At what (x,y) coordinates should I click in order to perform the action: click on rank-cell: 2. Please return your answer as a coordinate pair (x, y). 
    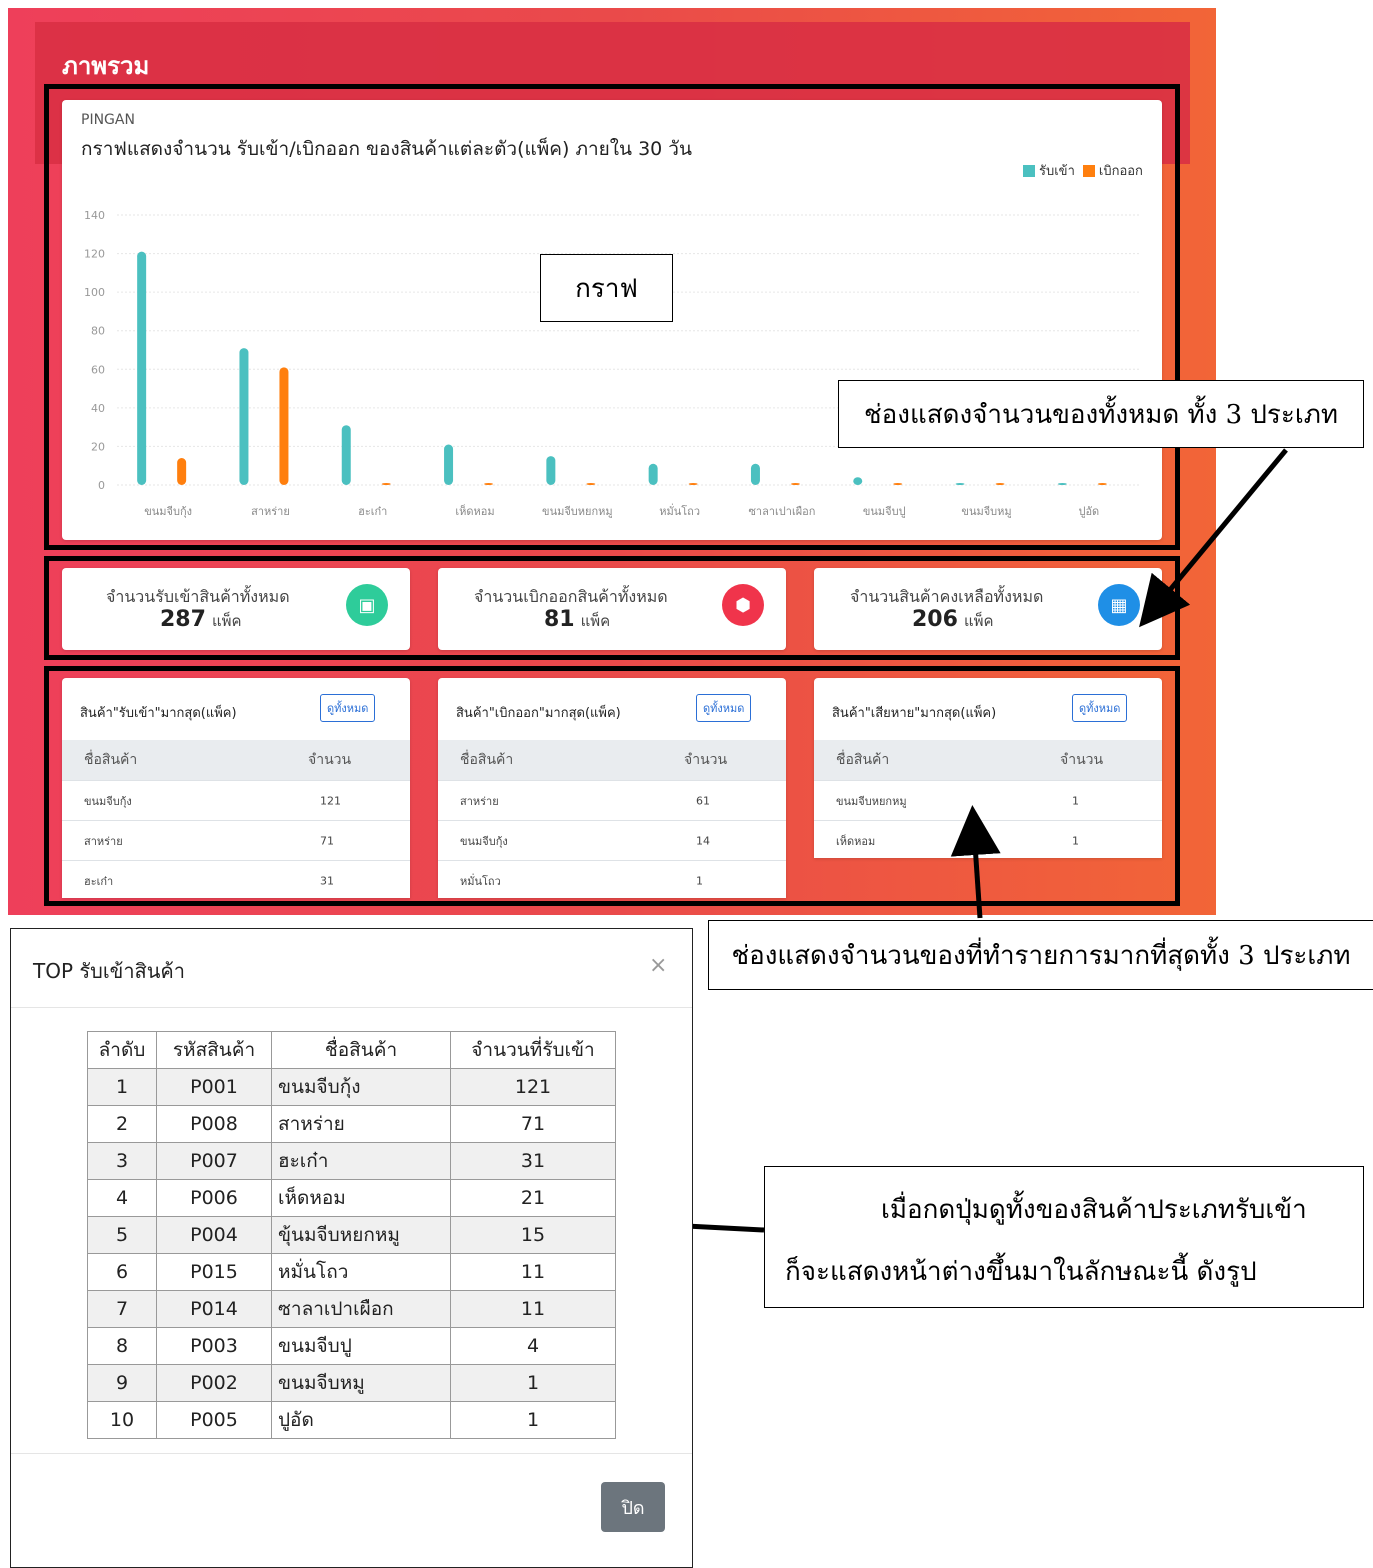
    Looking at the image, I should click on (122, 1124).